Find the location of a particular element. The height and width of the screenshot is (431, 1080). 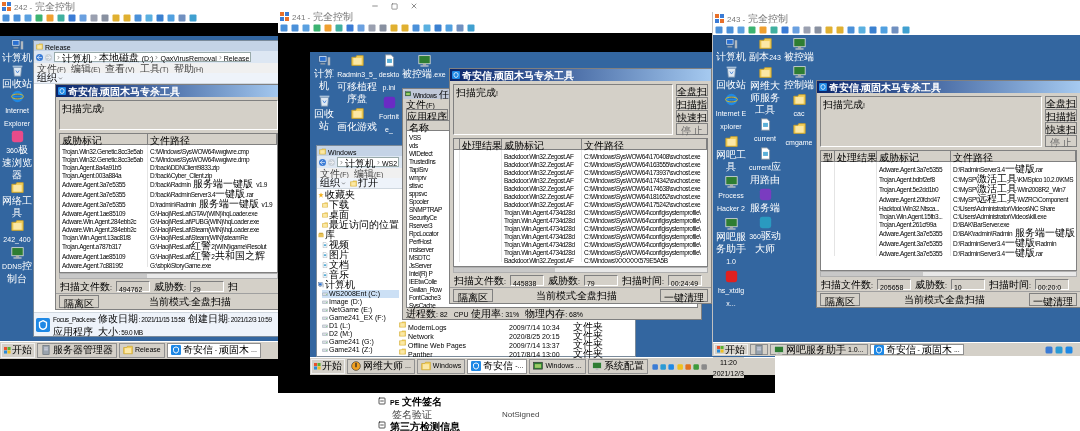

sidebar-item: 音乐 is located at coordinates (360, 275).